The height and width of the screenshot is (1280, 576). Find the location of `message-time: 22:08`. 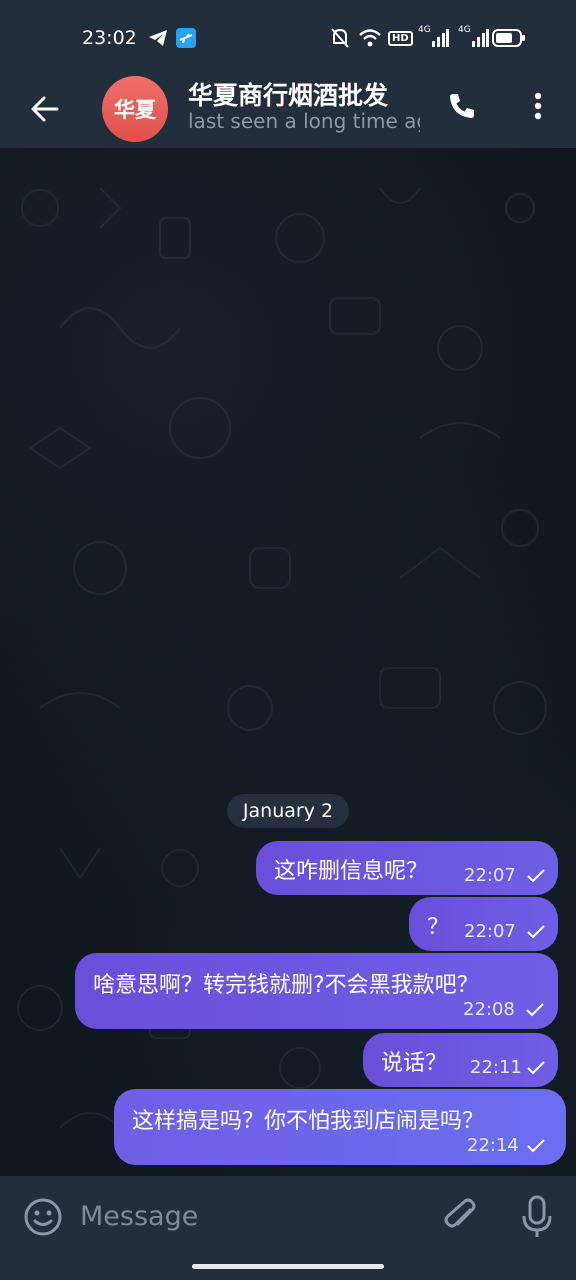

message-time: 22:08 is located at coordinates (489, 1009).